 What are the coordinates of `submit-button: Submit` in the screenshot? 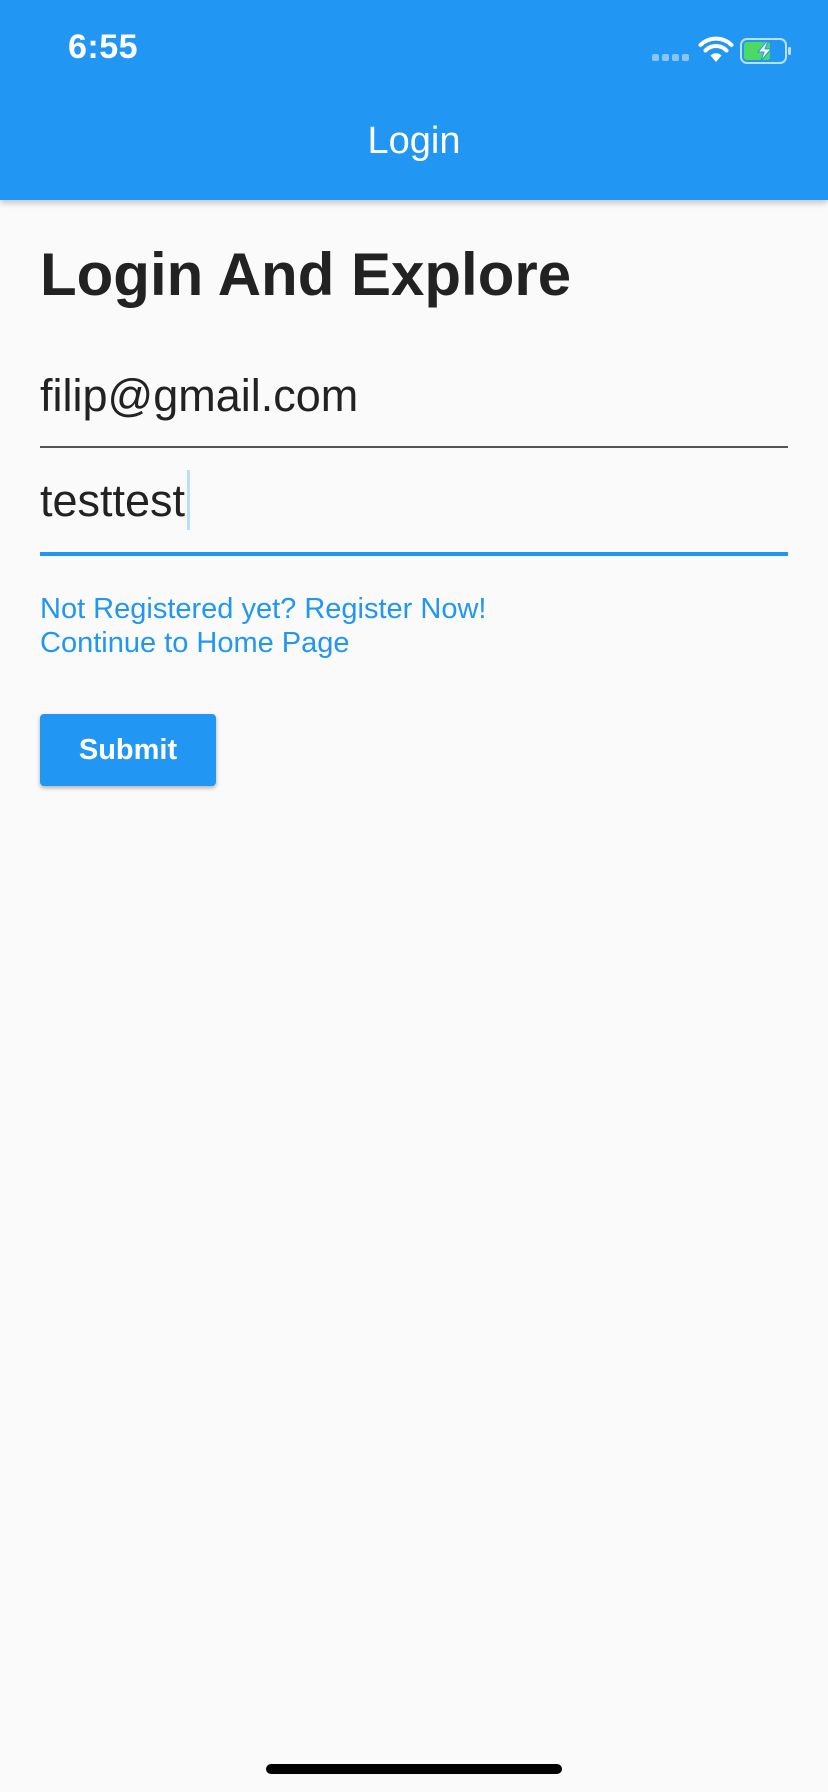 It's located at (128, 750).